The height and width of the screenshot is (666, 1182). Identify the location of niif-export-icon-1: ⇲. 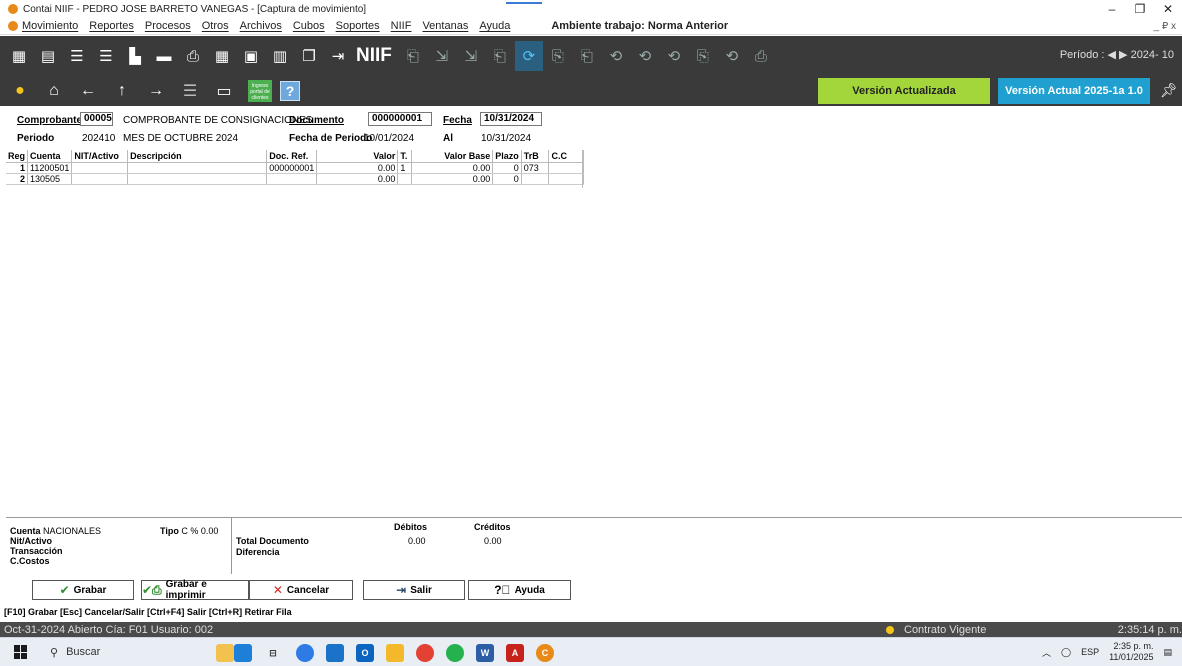
(442, 56).